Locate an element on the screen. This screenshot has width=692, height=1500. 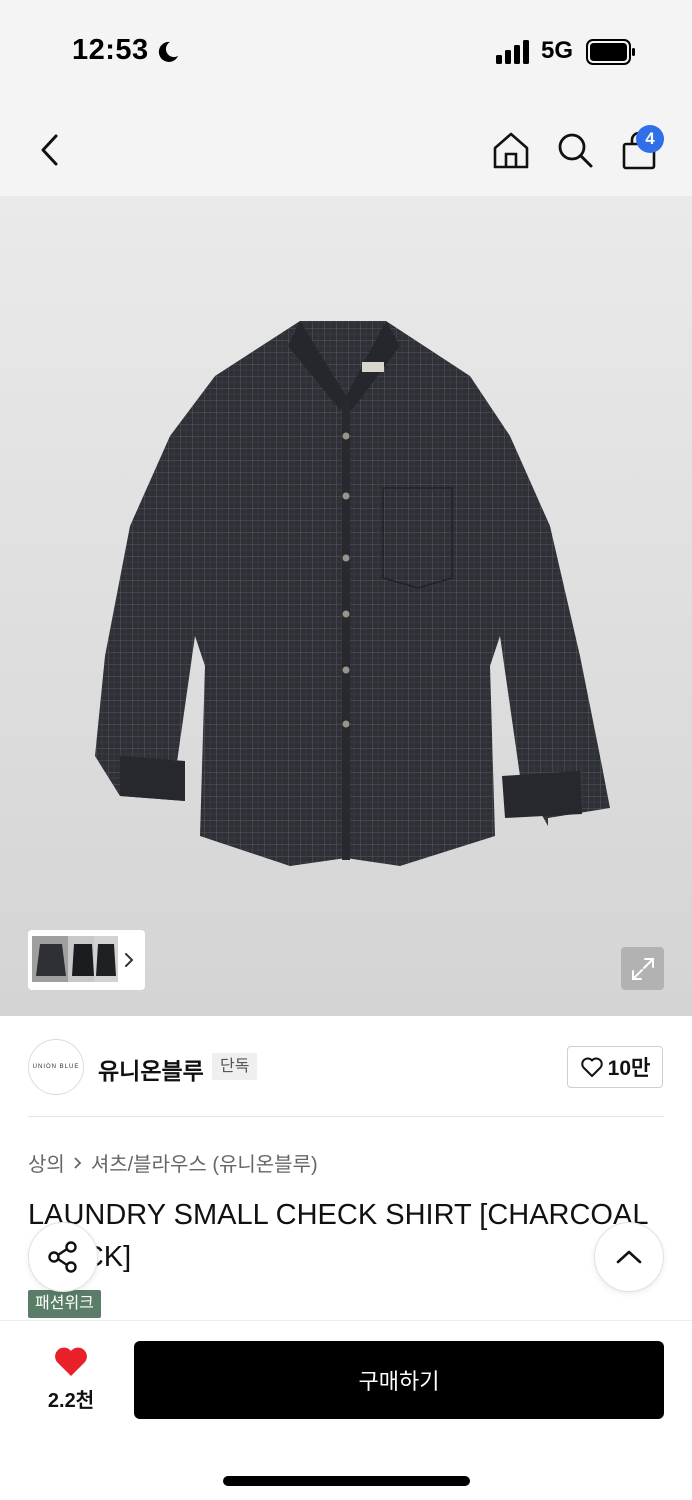
network-label: 5G is located at coordinates (557, 50).